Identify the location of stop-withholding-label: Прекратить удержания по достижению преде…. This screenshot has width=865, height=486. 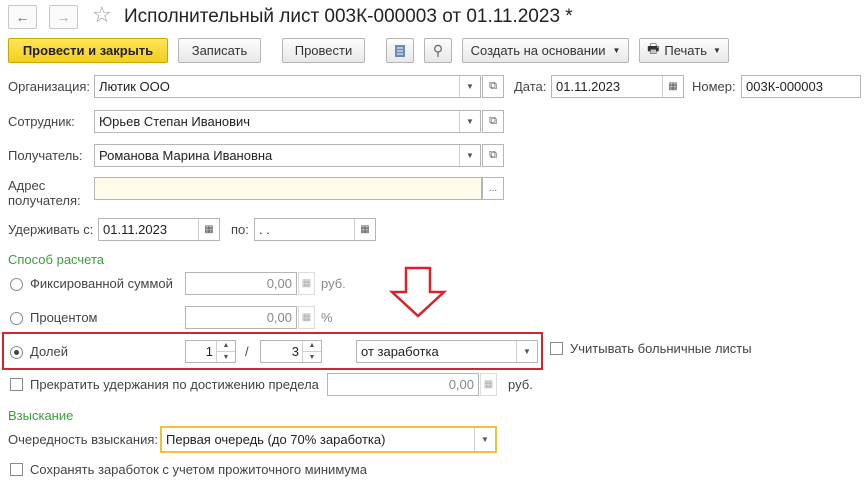
(174, 384).